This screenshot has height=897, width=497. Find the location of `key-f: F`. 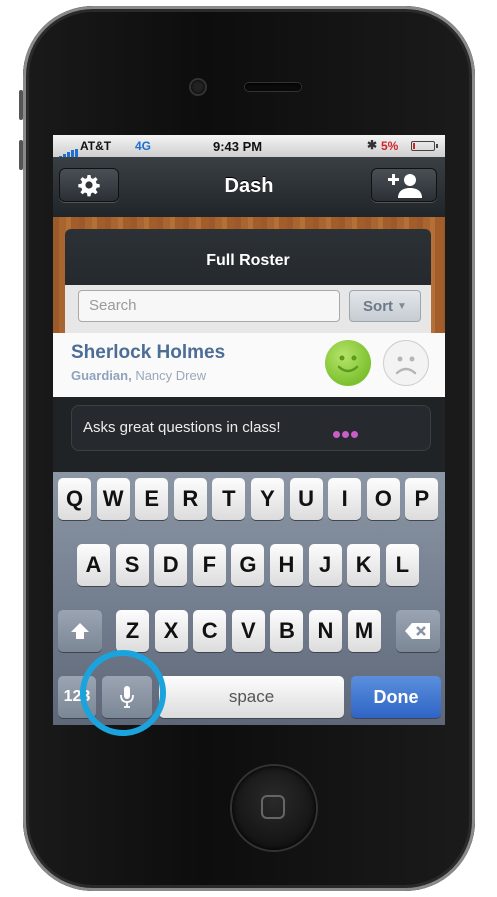

key-f: F is located at coordinates (209, 565).